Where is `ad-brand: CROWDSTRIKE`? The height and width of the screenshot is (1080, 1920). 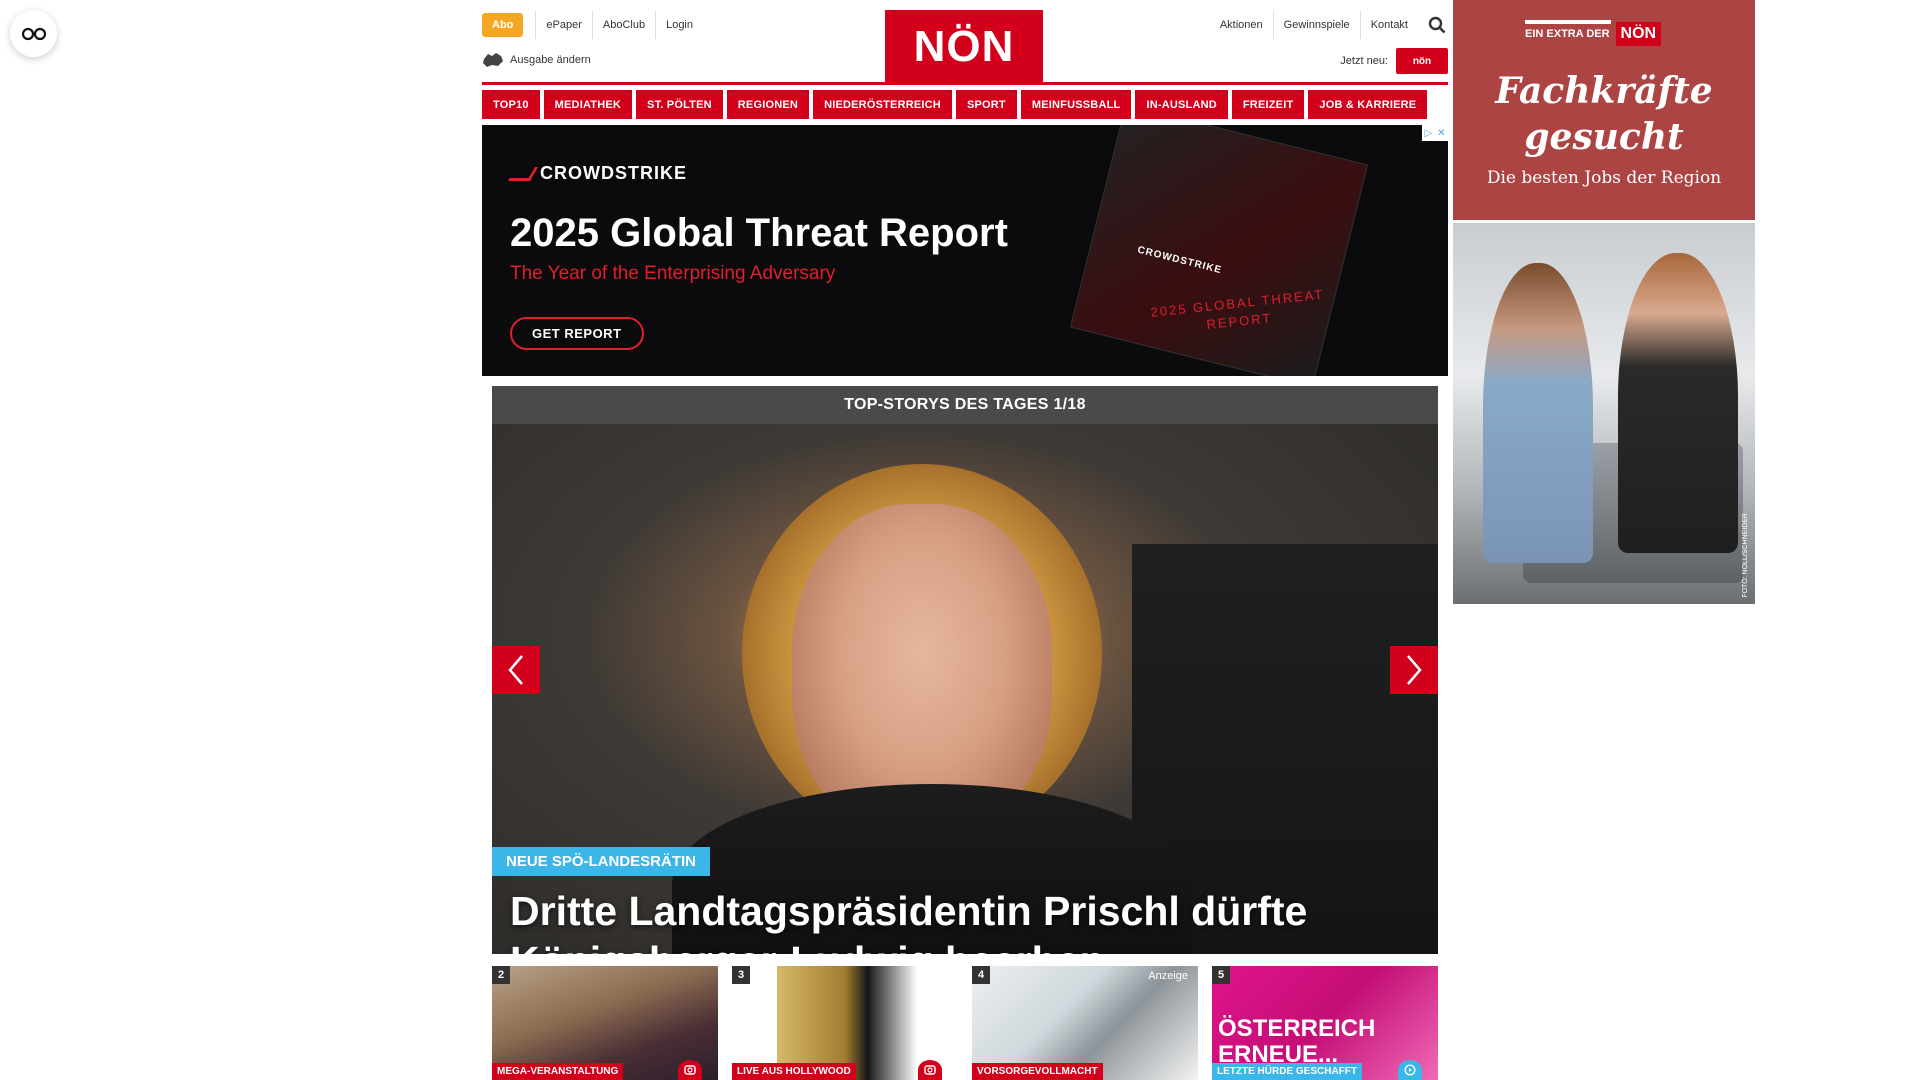
ad-brand: CROWDSTRIKE is located at coordinates (597, 173).